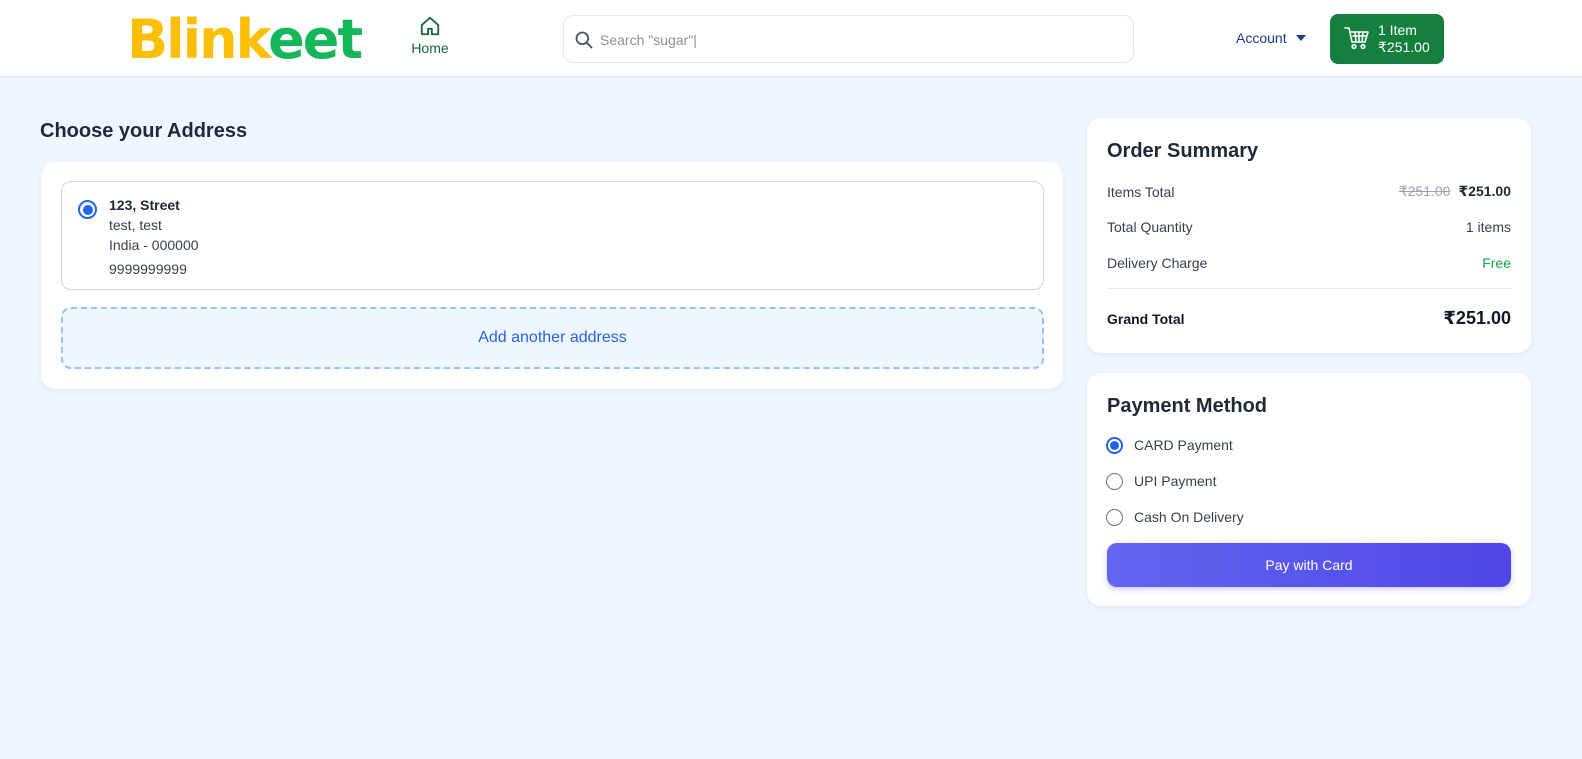 Image resolution: width=1582 pixels, height=759 pixels. Describe the element at coordinates (1189, 517) in the screenshot. I see `payment-option-cod-label: Cash On Delivery` at that location.